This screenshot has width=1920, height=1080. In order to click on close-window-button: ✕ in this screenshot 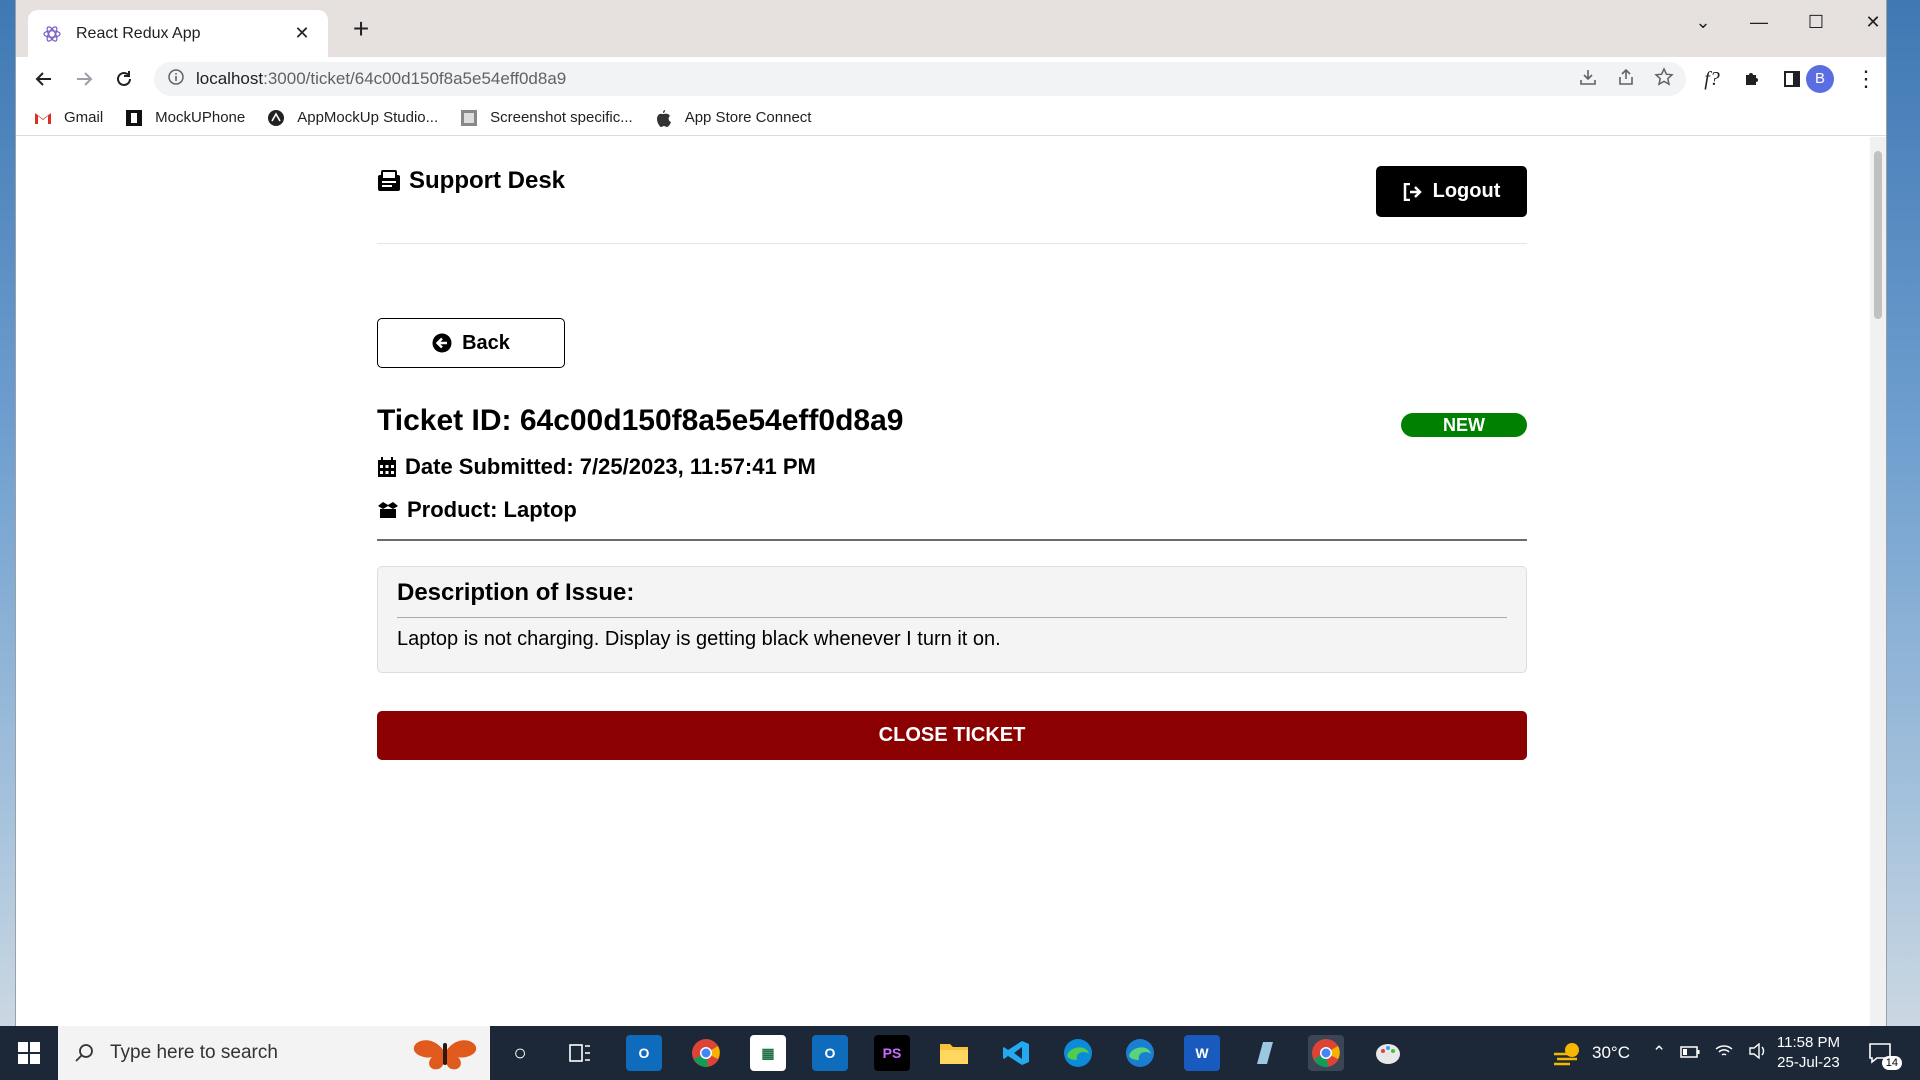, I will do `click(1873, 22)`.